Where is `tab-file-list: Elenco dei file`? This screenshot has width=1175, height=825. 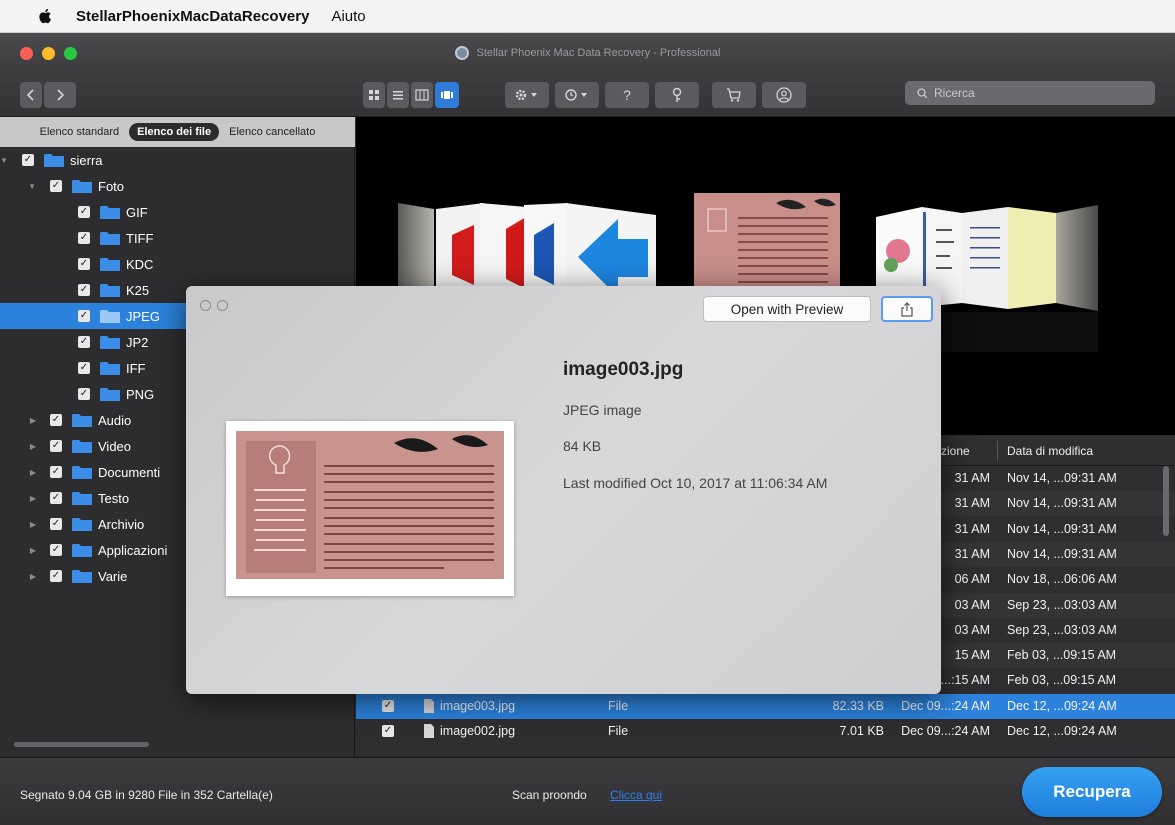
tab-file-list: Elenco dei file is located at coordinates (174, 132).